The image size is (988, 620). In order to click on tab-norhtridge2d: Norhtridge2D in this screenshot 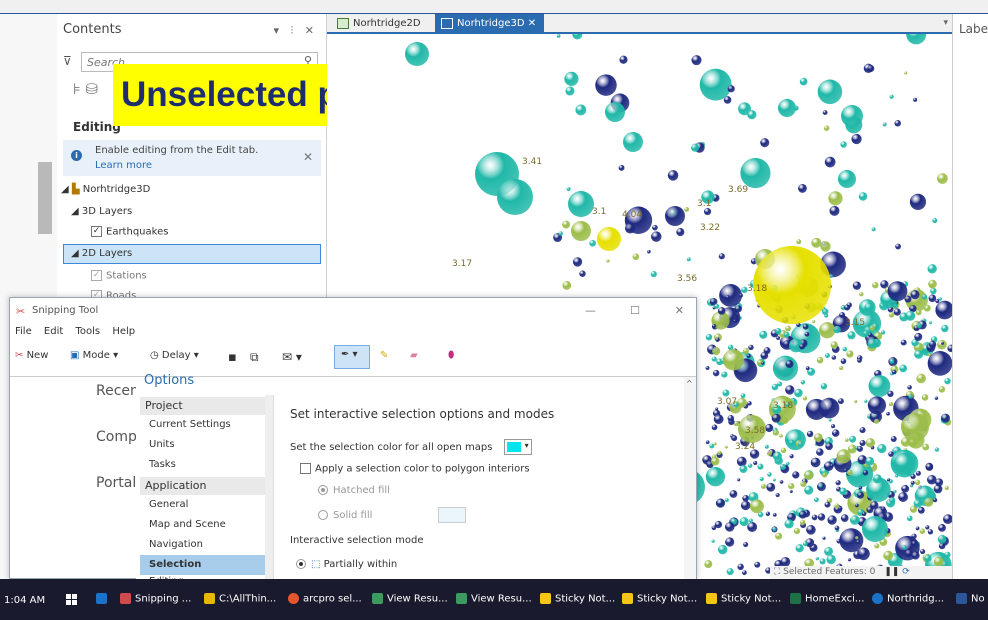, I will do `click(380, 24)`.